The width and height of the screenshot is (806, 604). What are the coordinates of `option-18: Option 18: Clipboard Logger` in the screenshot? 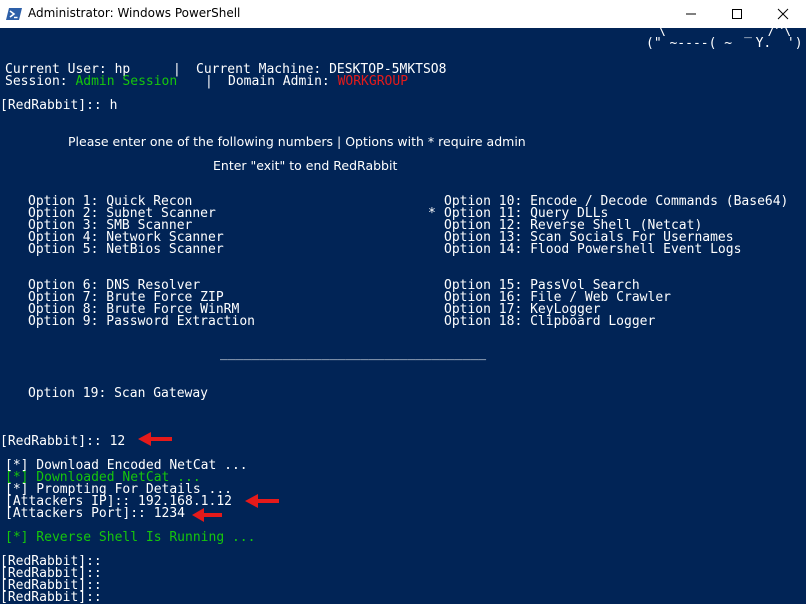 It's located at (550, 321).